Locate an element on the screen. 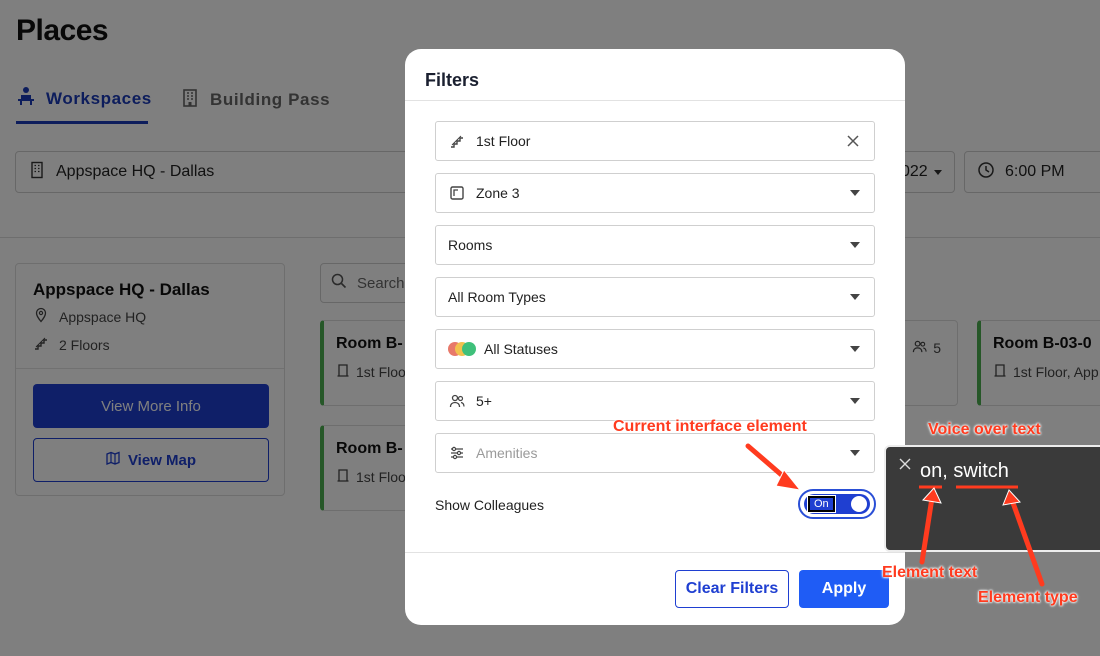  show-colleagues-label: Show Colleagues is located at coordinates (489, 505).